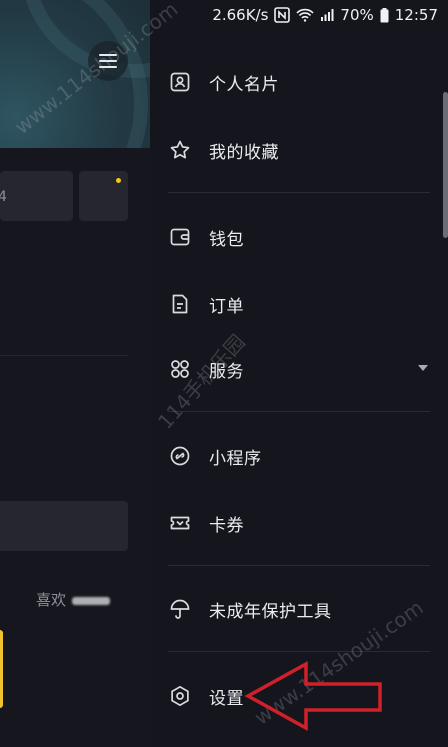  Describe the element at coordinates (75, 74) in the screenshot. I see `profile-banner` at that location.